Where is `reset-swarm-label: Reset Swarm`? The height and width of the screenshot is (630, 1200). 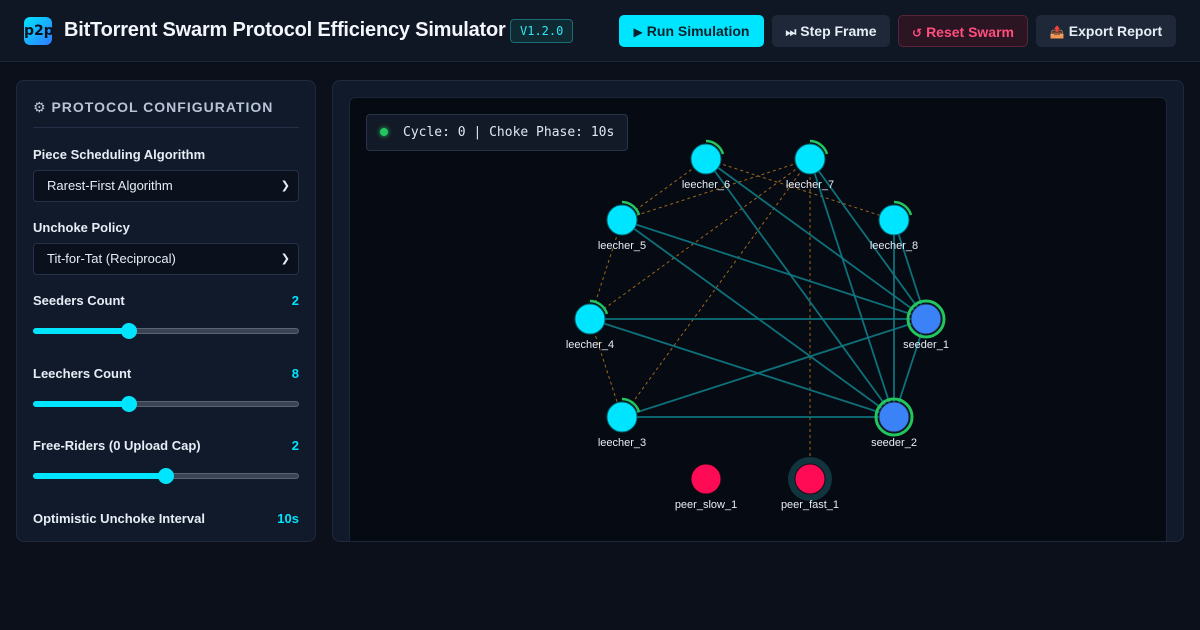
reset-swarm-label: Reset Swarm is located at coordinates (970, 32).